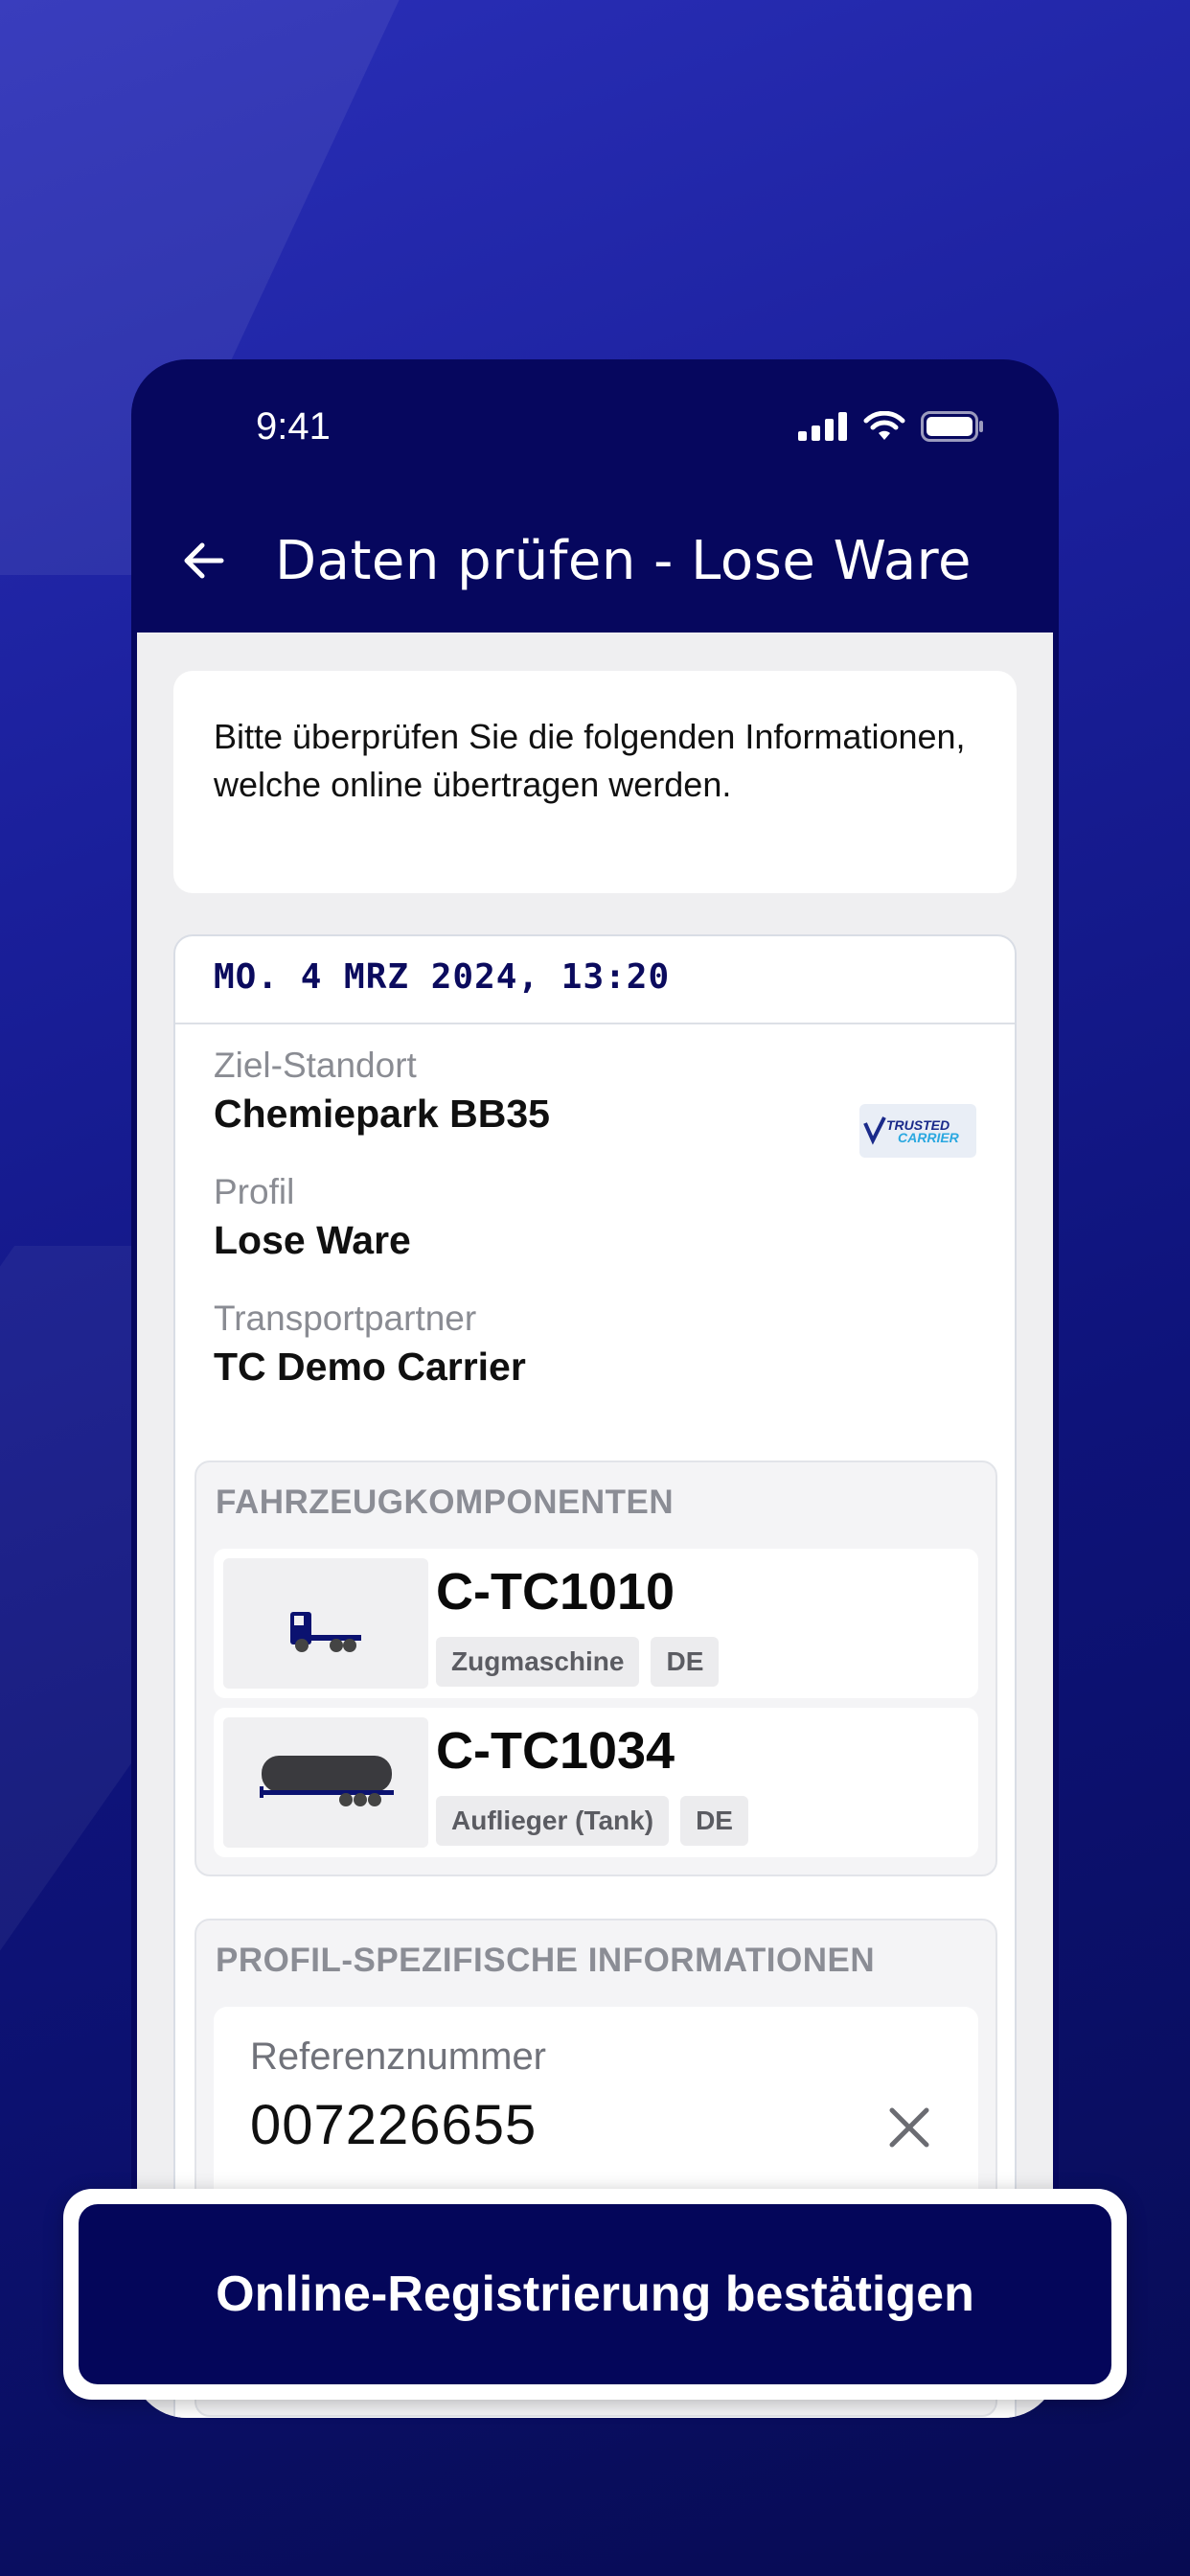  What do you see at coordinates (623, 561) in the screenshot?
I see `page-title: Daten prüfen - Lose Ware` at bounding box center [623, 561].